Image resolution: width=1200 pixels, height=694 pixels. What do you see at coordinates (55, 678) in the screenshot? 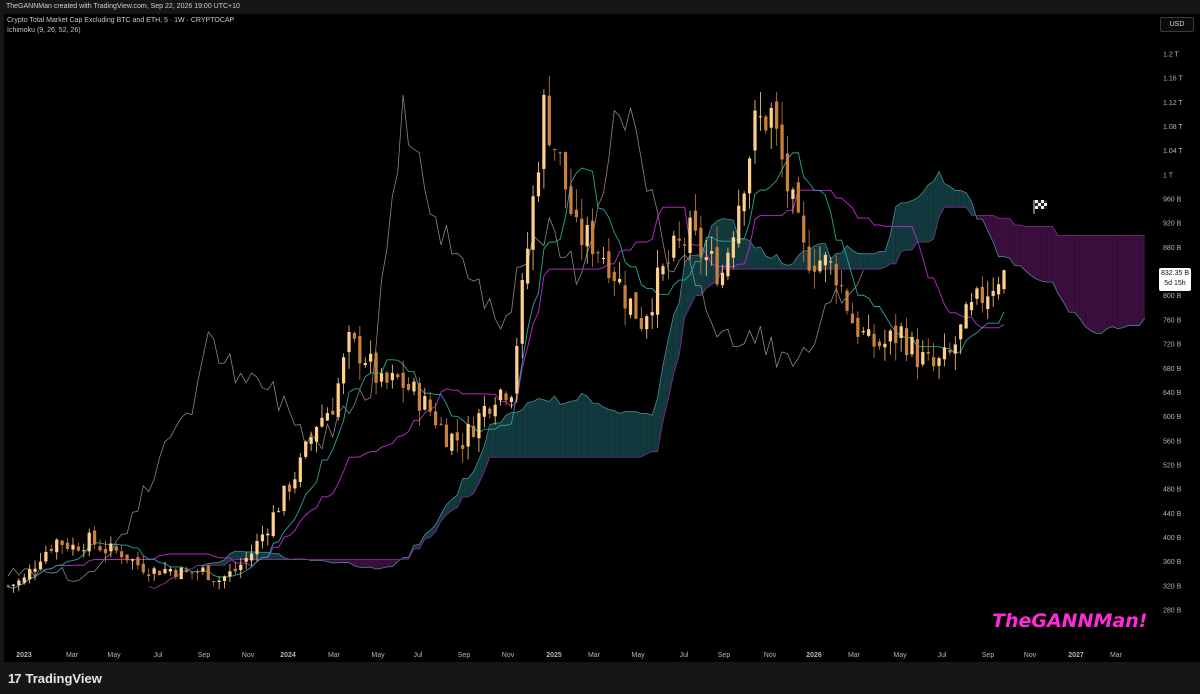
I see `tradingview-logo: 17 TradingView` at bounding box center [55, 678].